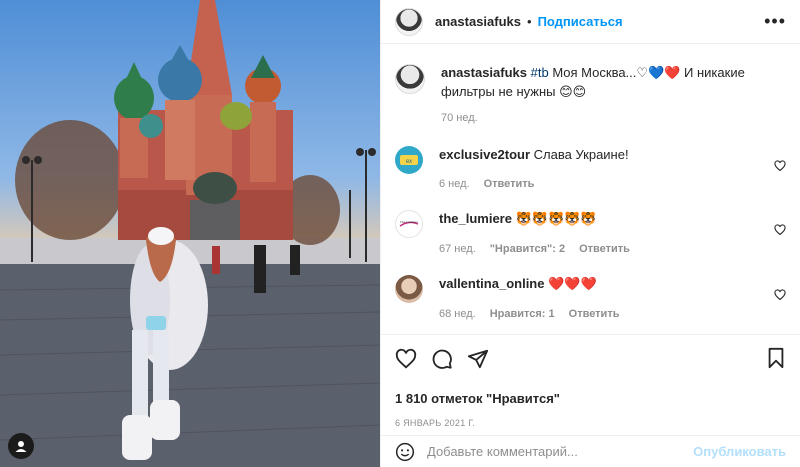  Describe the element at coordinates (739, 451) in the screenshot. I see `publish-button: Опубликовать` at that location.